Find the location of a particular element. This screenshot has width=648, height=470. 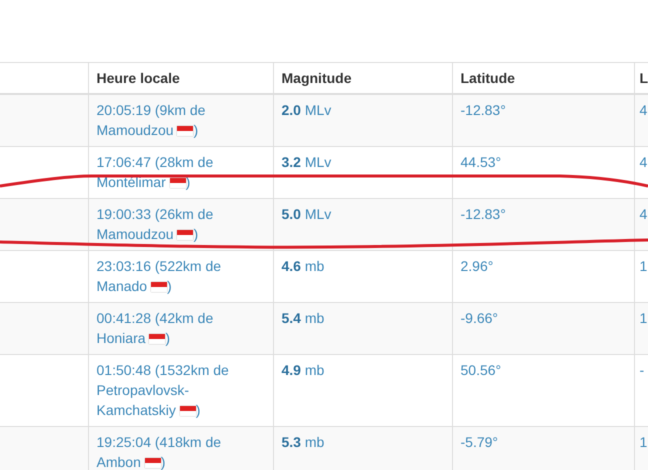

latitude-link: -5.79° is located at coordinates (479, 442).